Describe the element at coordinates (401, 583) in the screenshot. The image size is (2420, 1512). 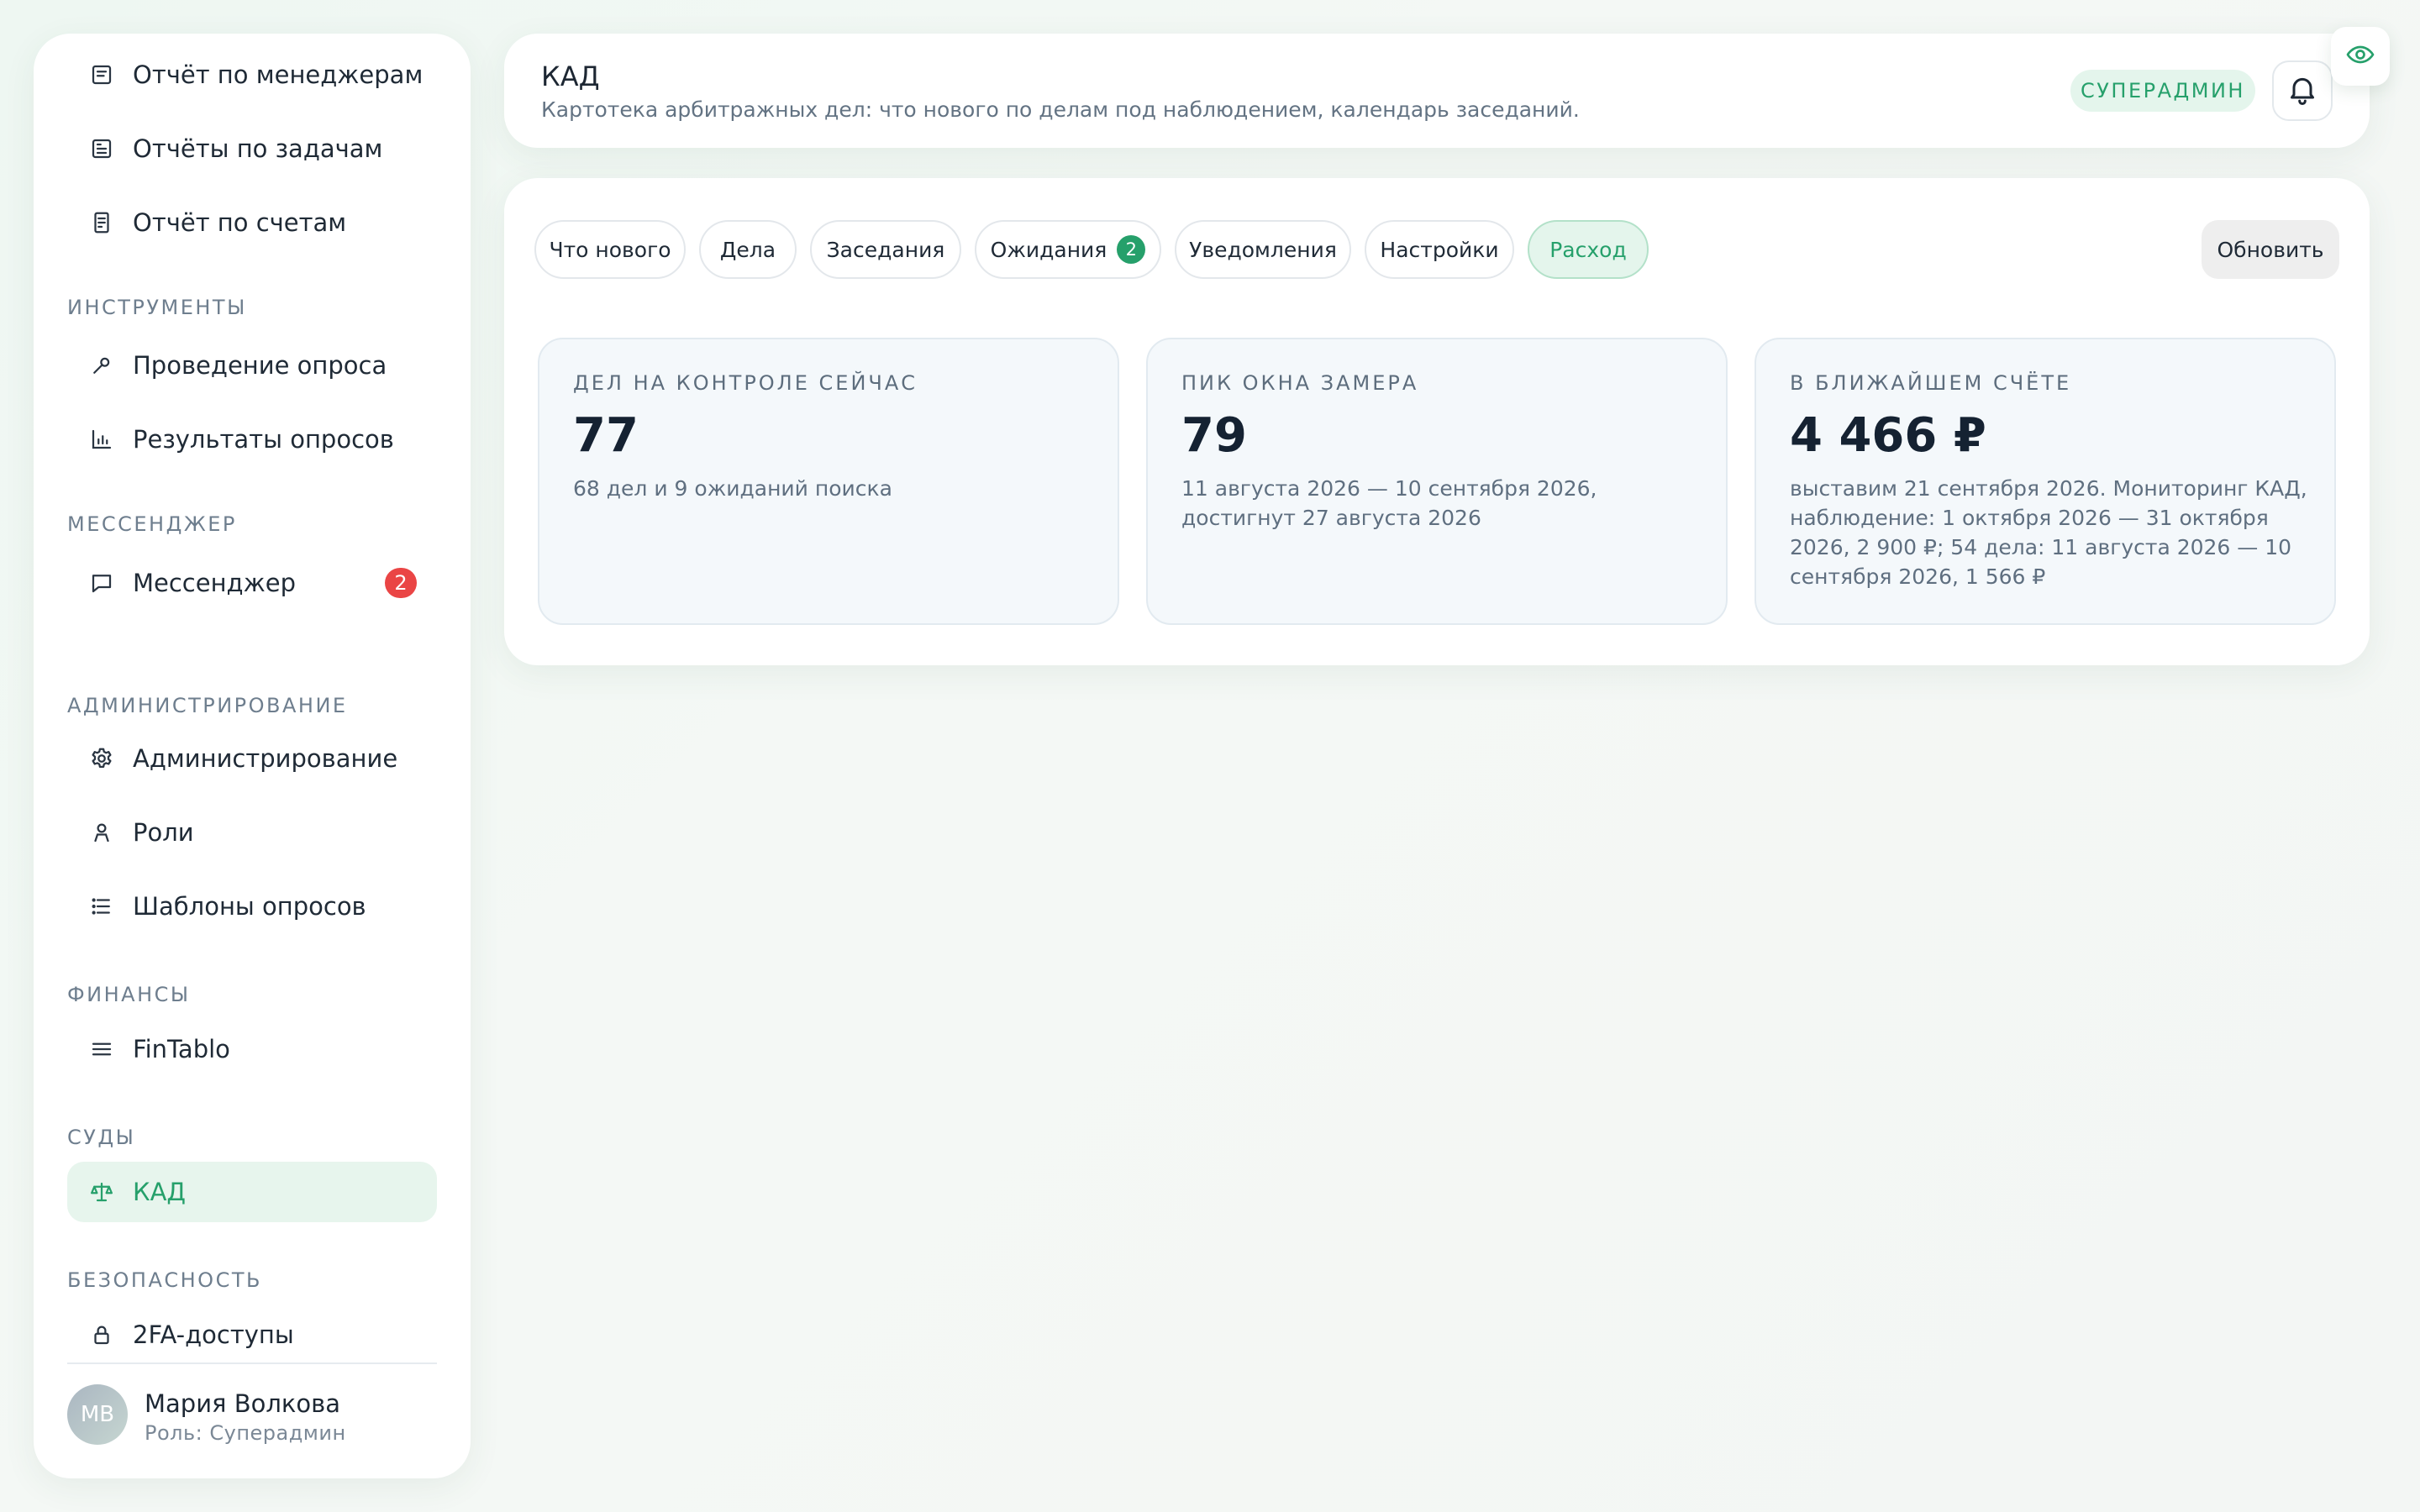
I see `unread-badge: 2` at that location.